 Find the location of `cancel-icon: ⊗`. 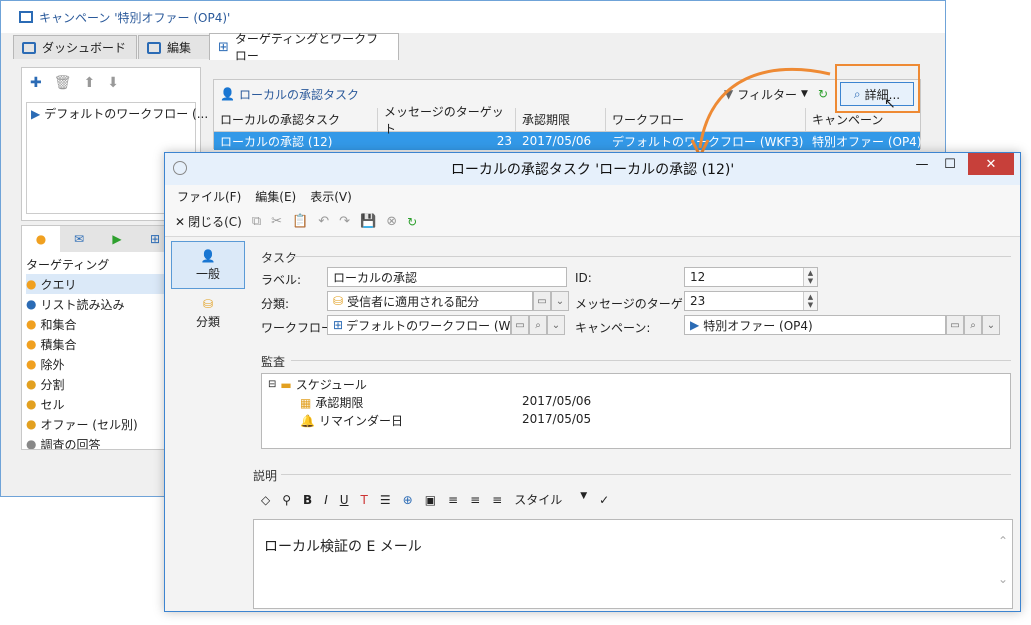

cancel-icon: ⊗ is located at coordinates (391, 221).